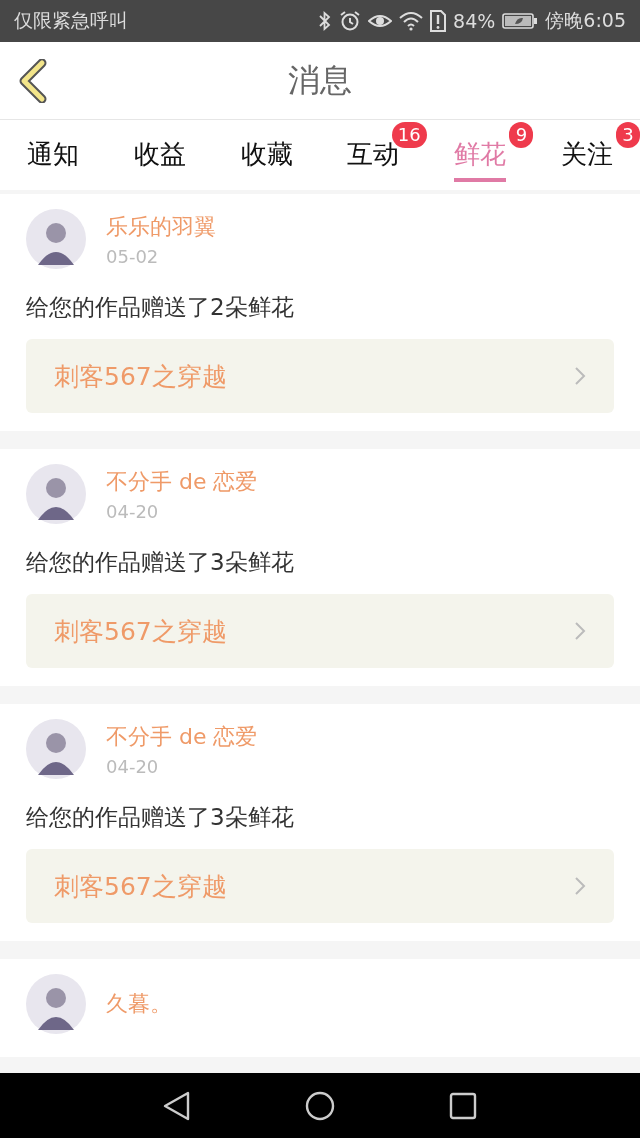 Image resolution: width=640 pixels, height=1138 pixels. I want to click on battery-percent: 84%, so click(474, 21).